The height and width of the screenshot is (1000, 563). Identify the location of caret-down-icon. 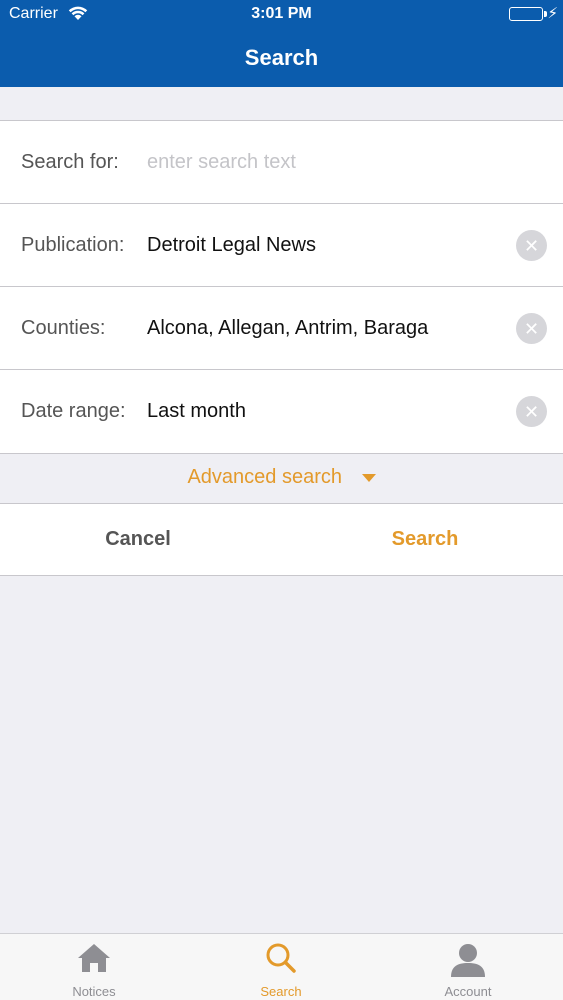
(368, 477).